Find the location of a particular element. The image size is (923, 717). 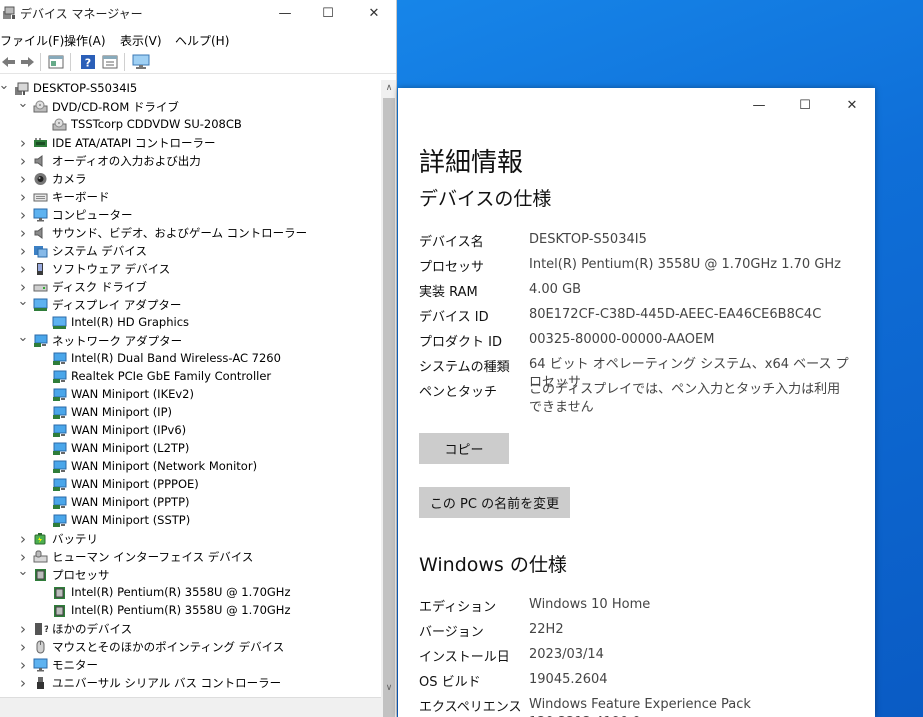

tree-device: WAN Miniport (IKEv2) is located at coordinates (190, 395).